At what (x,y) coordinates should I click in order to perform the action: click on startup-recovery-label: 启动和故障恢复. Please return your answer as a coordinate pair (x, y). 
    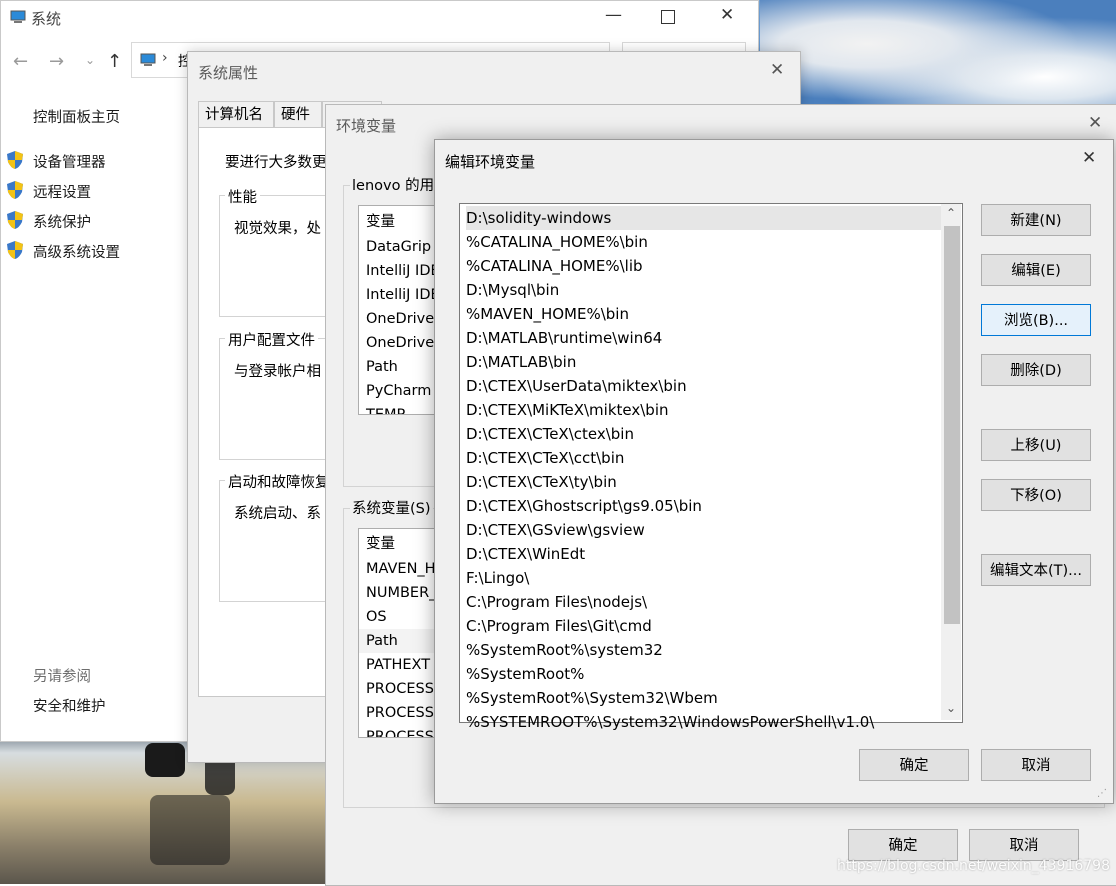
    Looking at the image, I should click on (279, 481).